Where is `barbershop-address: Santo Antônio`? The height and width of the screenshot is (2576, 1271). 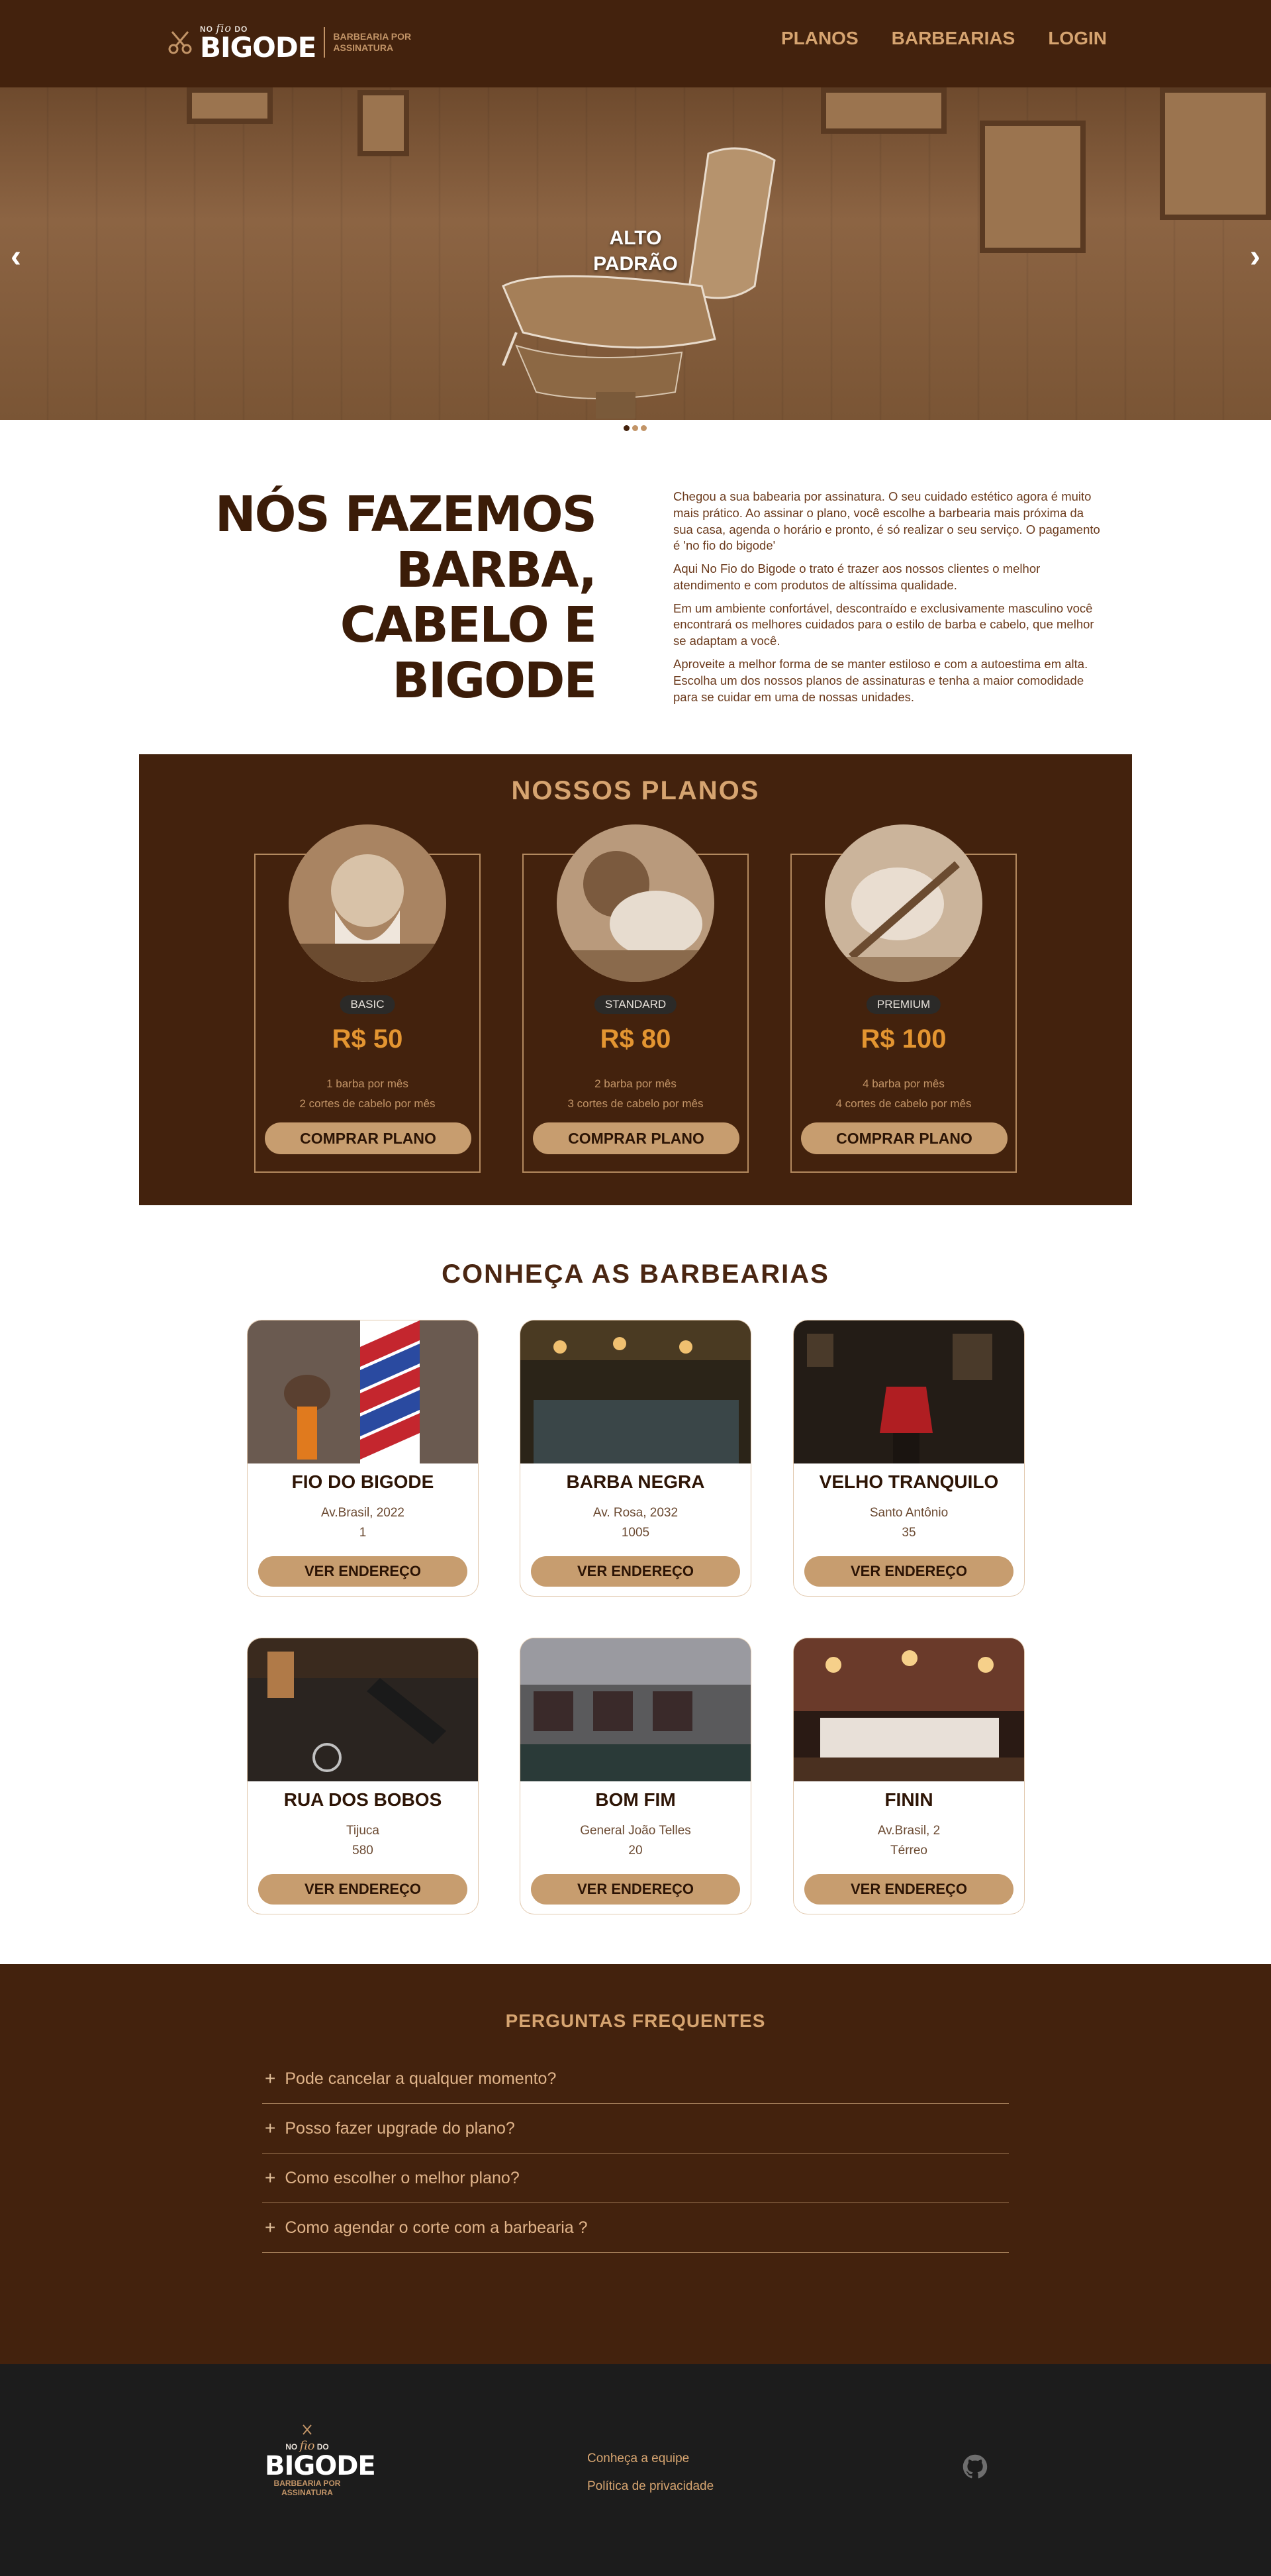
barbershop-address: Santo Antônio is located at coordinates (909, 1513).